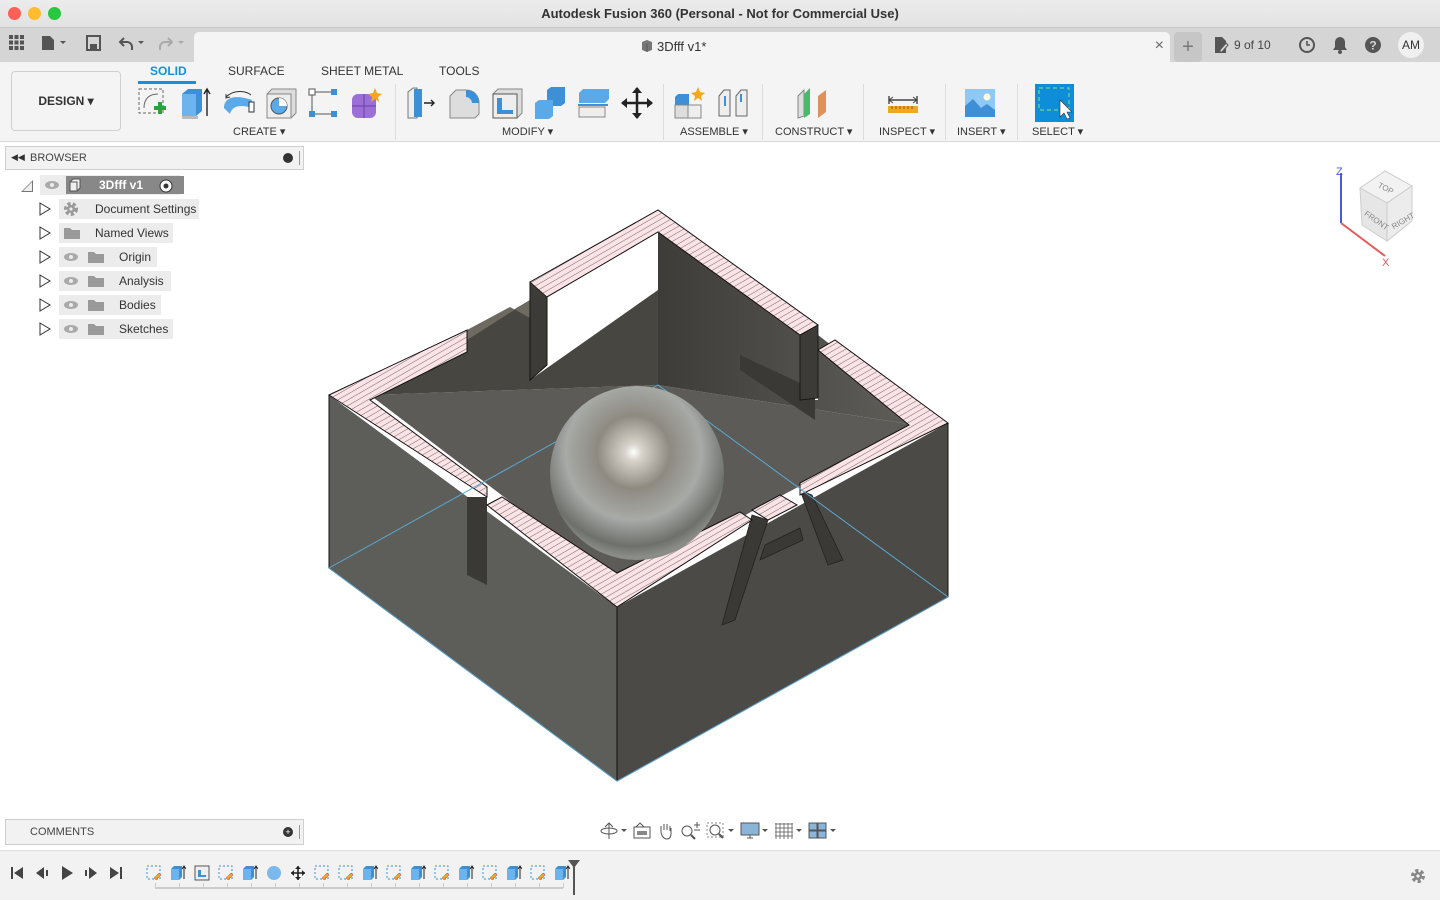 This screenshot has height=900, width=1440. I want to click on browser-item-named-views: Named Views, so click(116, 233).